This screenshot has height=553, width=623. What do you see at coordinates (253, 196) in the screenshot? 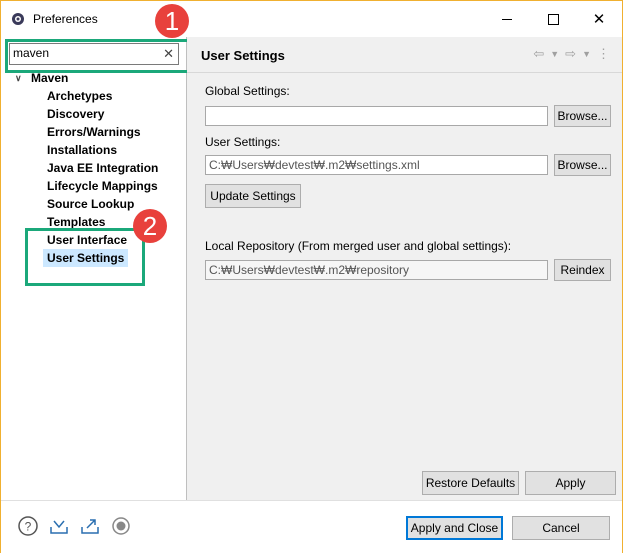
I see `update-settings-button: Update Settings` at bounding box center [253, 196].